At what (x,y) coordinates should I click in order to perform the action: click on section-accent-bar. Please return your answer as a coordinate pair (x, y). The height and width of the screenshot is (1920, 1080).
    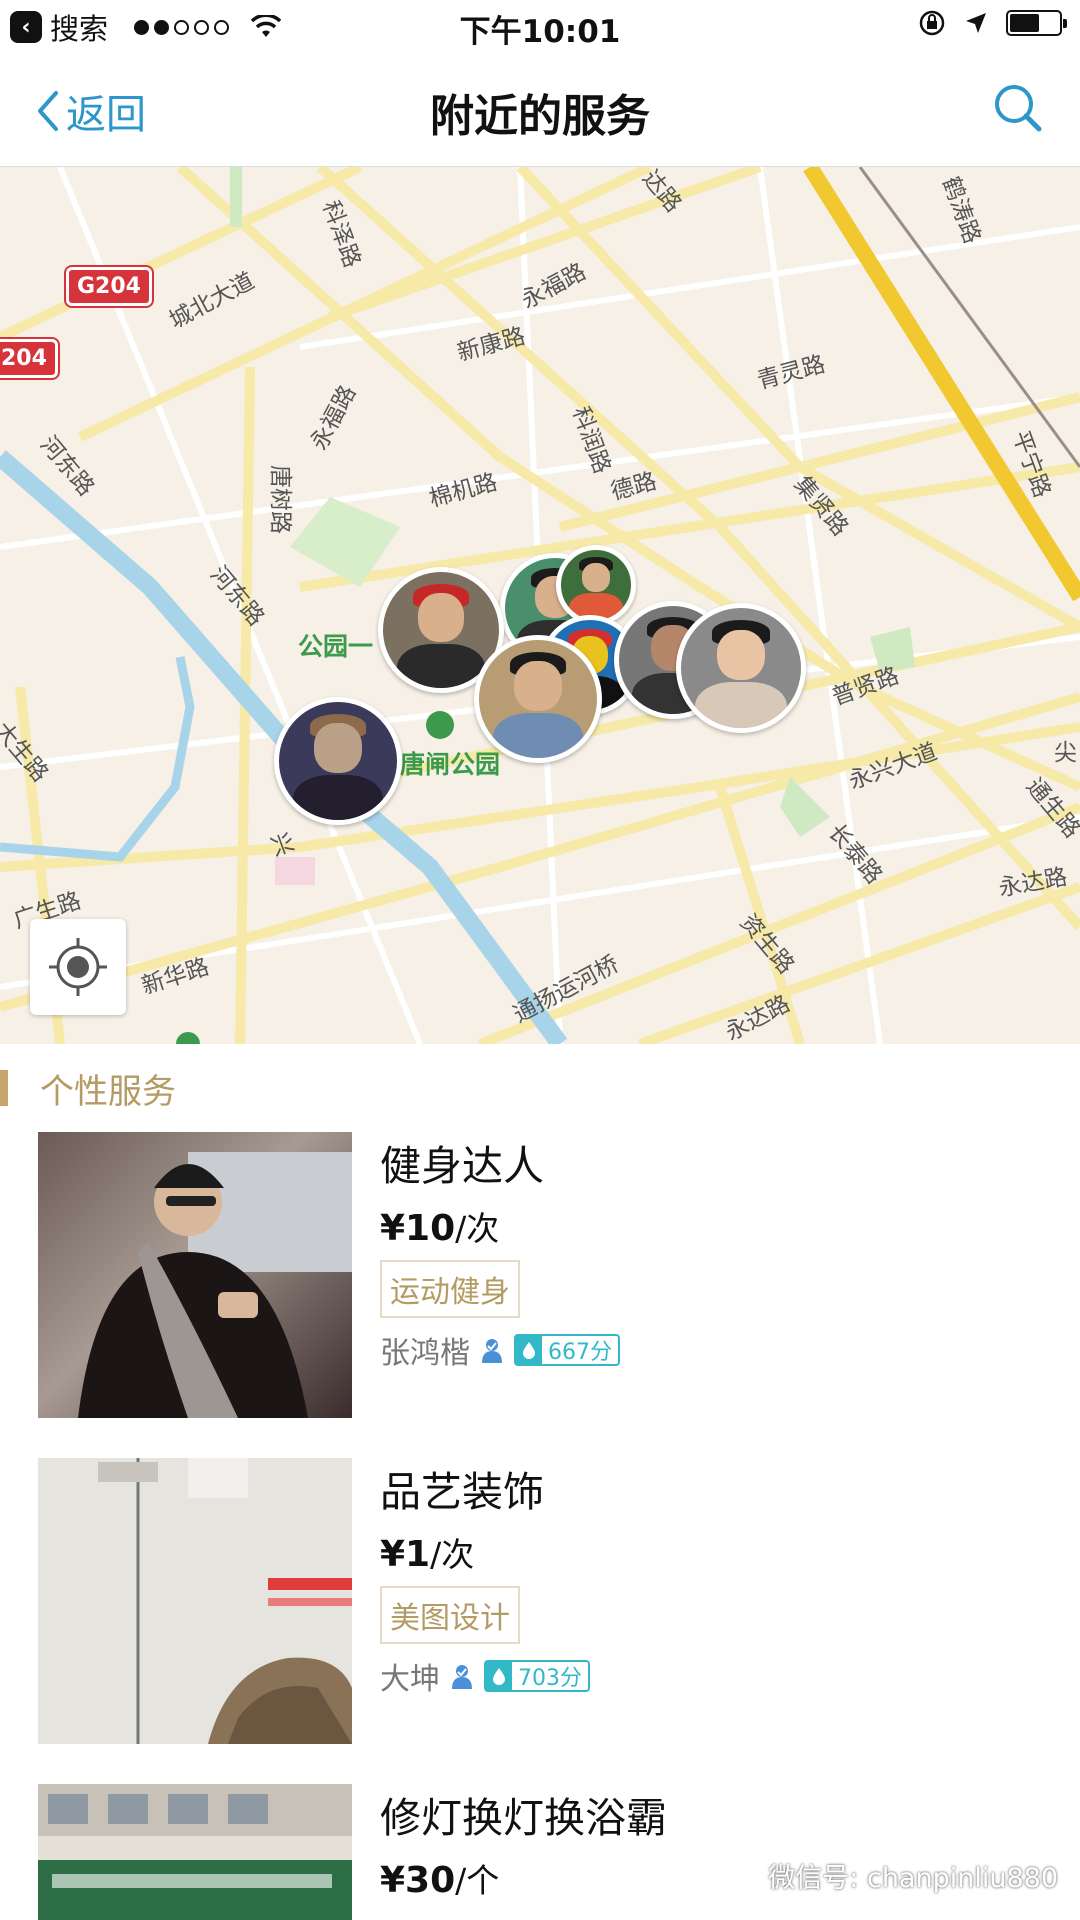
    Looking at the image, I should click on (4, 1088).